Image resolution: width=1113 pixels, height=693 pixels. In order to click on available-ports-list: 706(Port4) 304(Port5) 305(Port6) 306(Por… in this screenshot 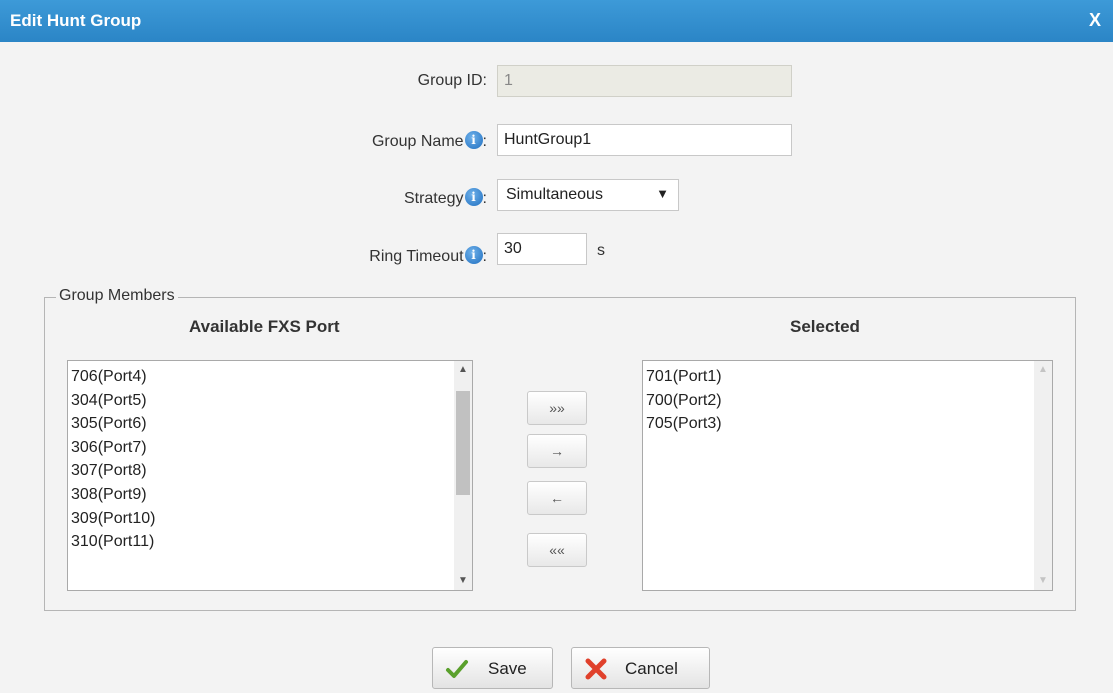, I will do `click(270, 475)`.